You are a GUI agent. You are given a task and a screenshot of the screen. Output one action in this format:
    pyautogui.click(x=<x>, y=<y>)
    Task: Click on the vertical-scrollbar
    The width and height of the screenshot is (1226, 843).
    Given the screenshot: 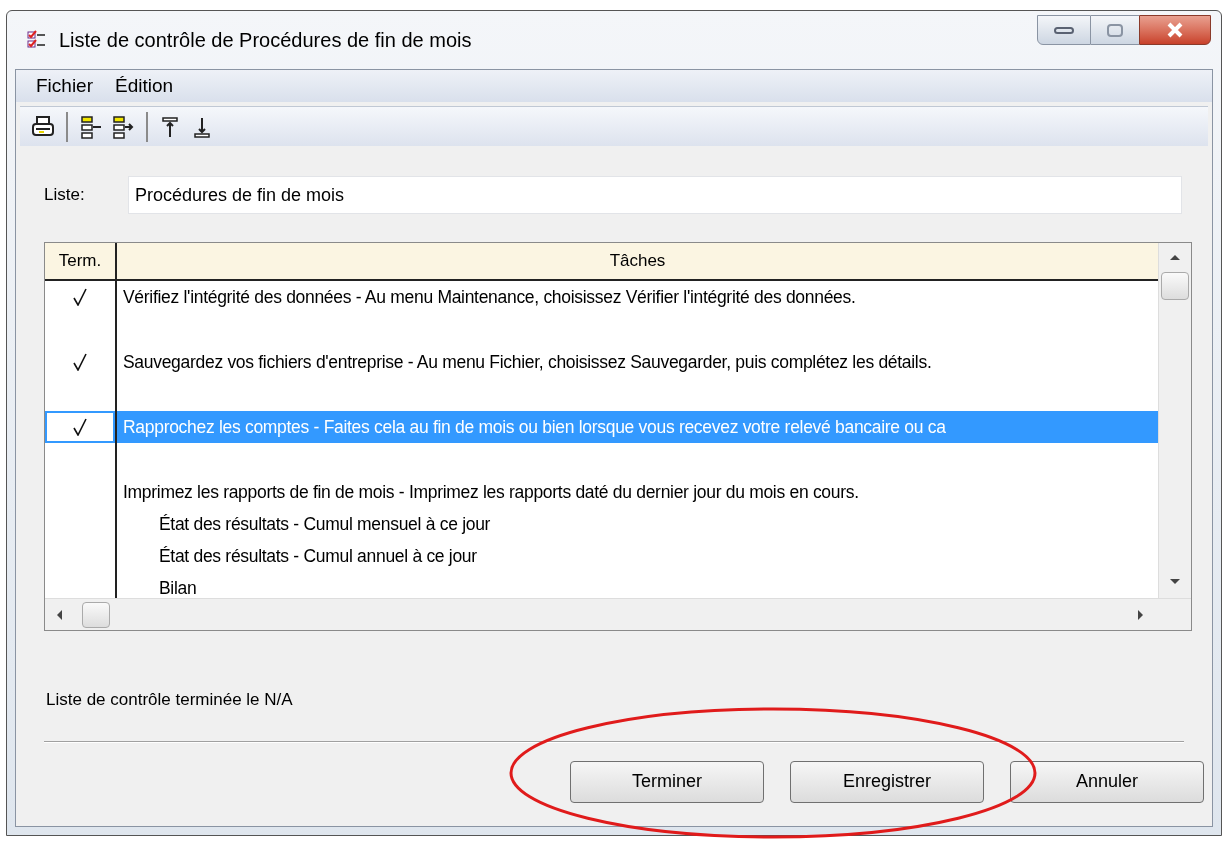 What is the action you would take?
    pyautogui.click(x=1174, y=420)
    